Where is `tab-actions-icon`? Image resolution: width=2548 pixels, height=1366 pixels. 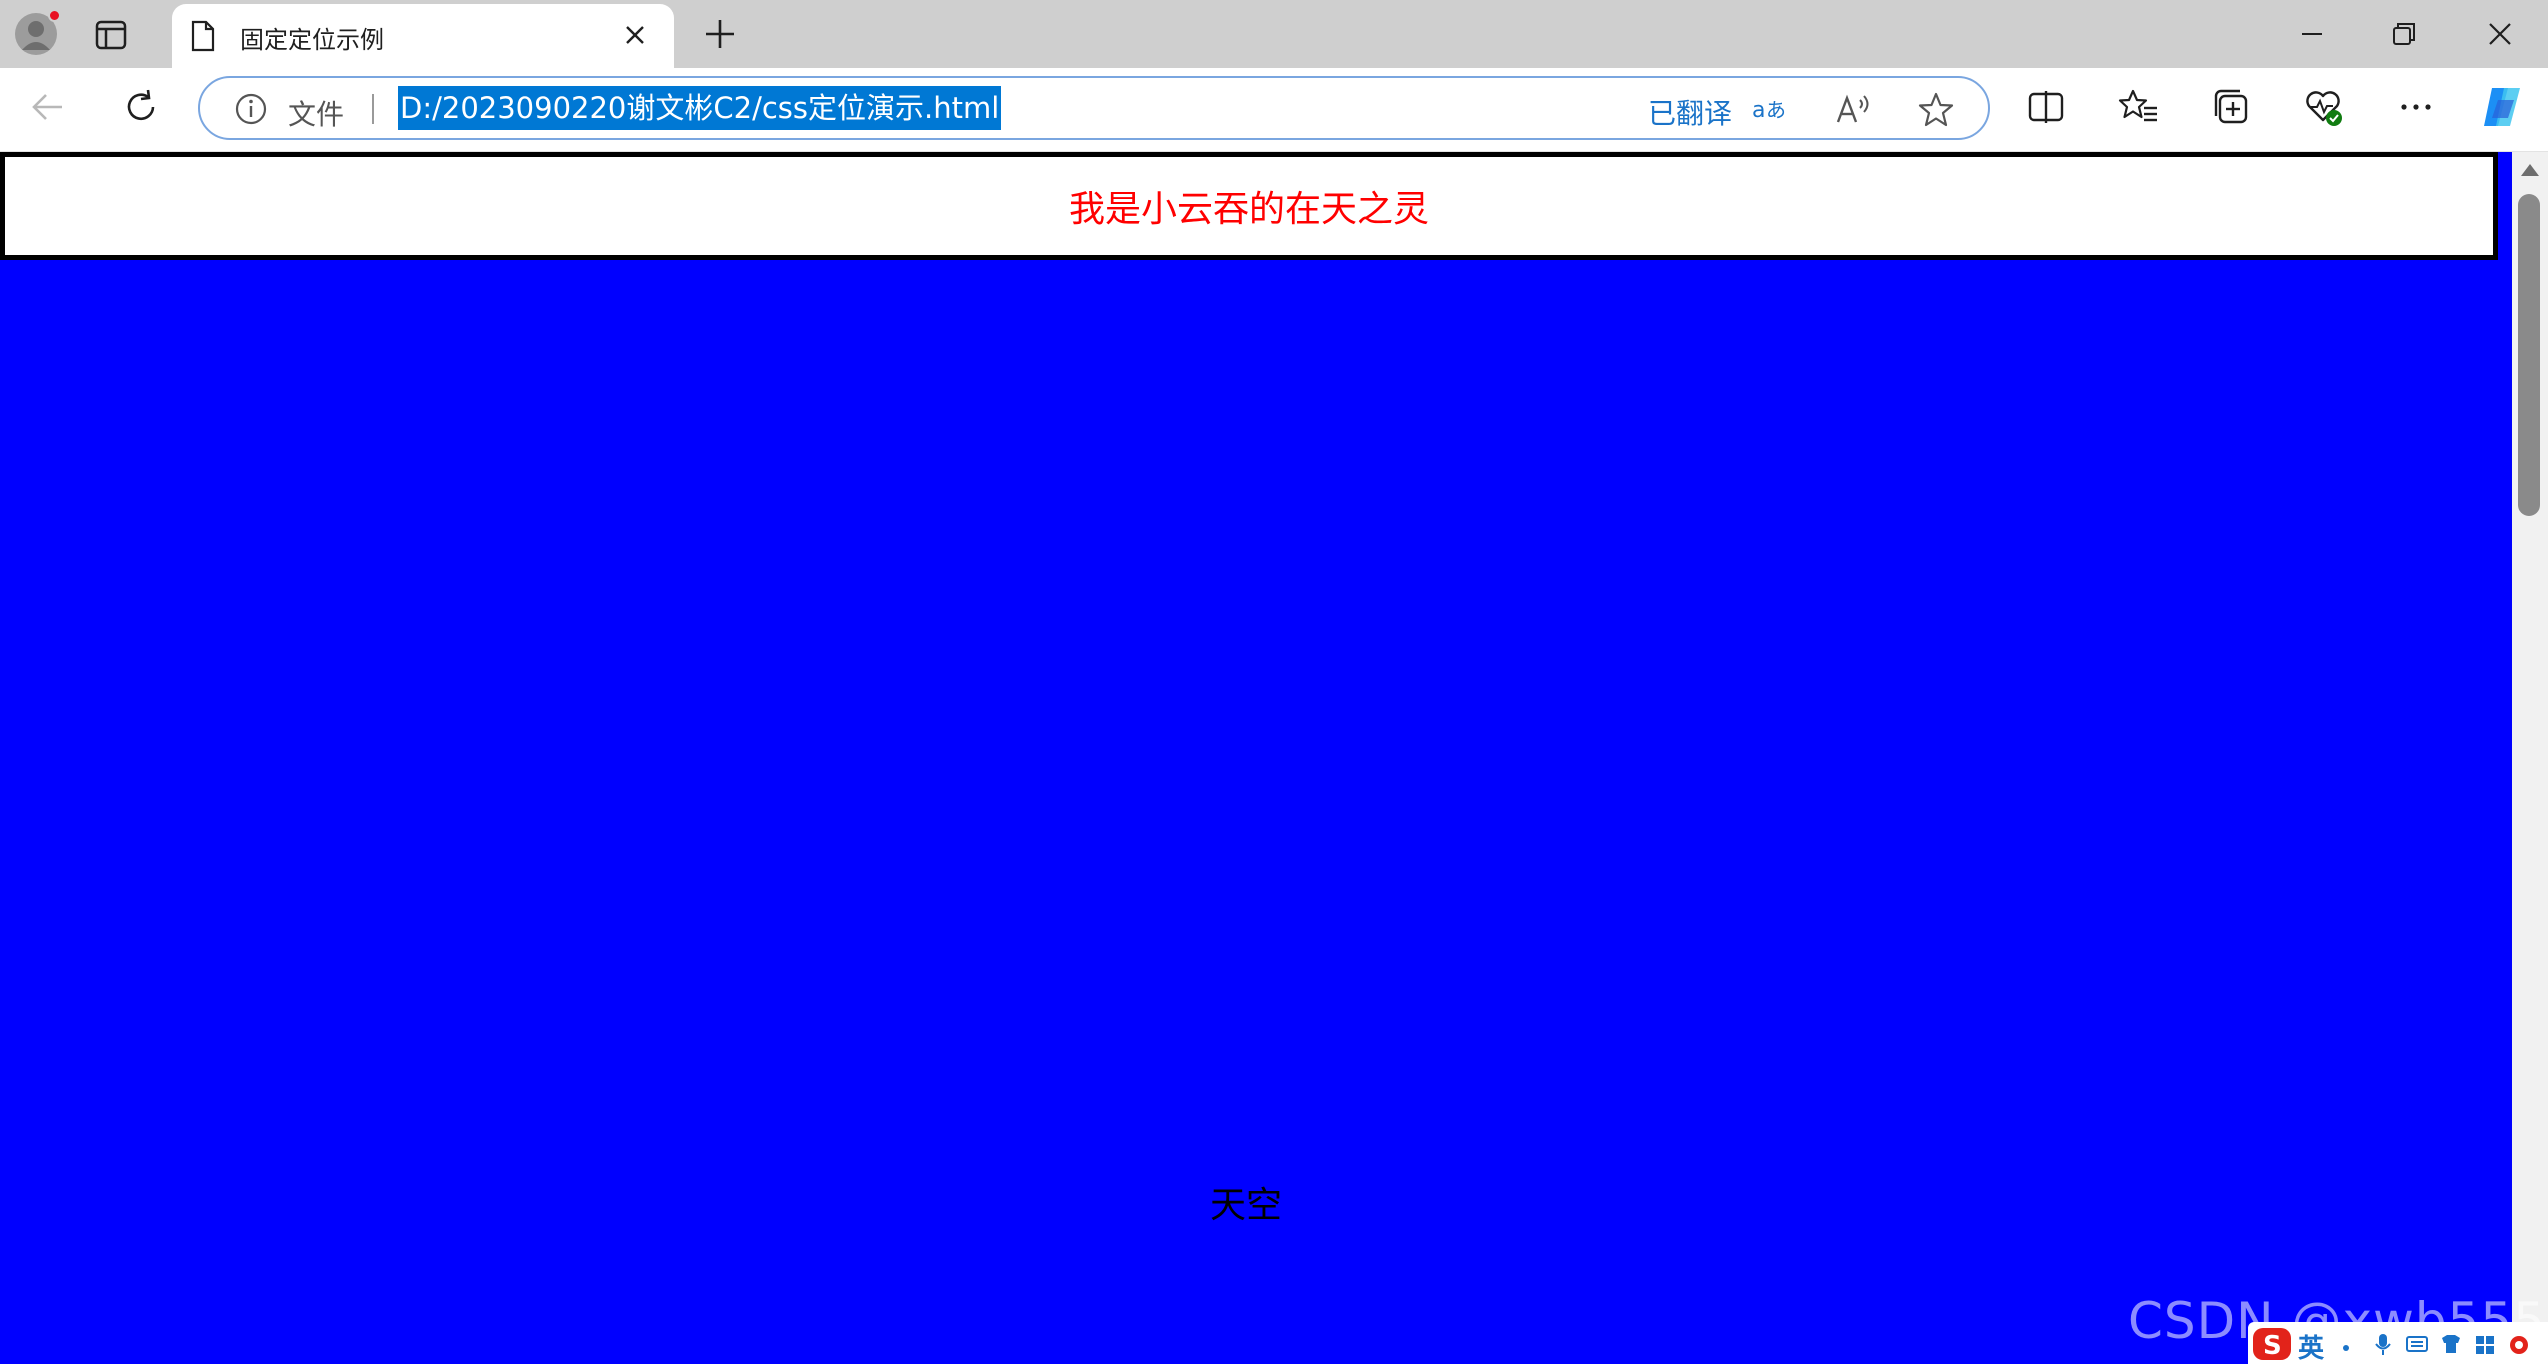 tab-actions-icon is located at coordinates (111, 35).